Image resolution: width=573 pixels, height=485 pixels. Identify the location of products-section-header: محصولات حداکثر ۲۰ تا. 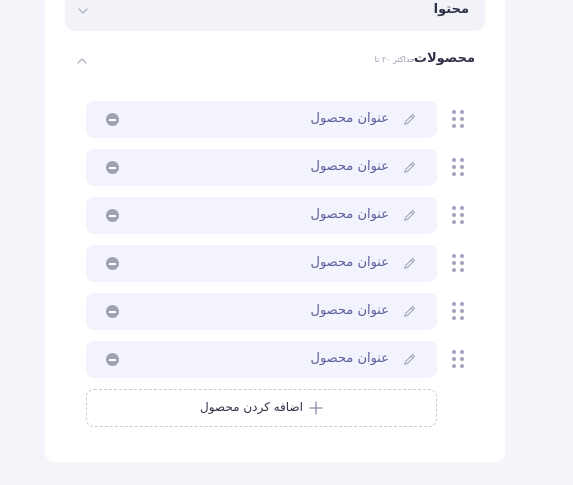
(270, 61).